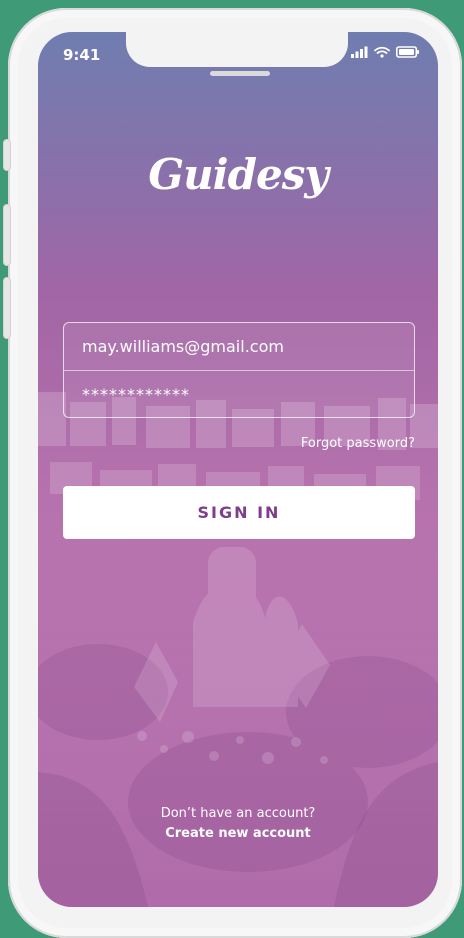  Describe the element at coordinates (382, 52) in the screenshot. I see `wifi-icon` at that location.